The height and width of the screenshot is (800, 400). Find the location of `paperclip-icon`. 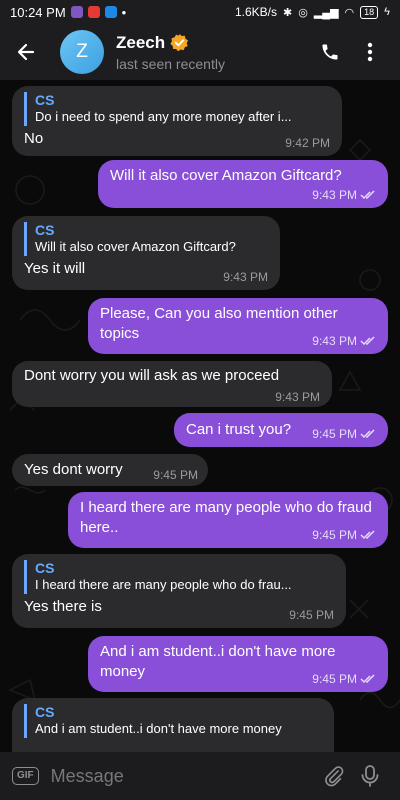

paperclip-icon is located at coordinates (334, 776).